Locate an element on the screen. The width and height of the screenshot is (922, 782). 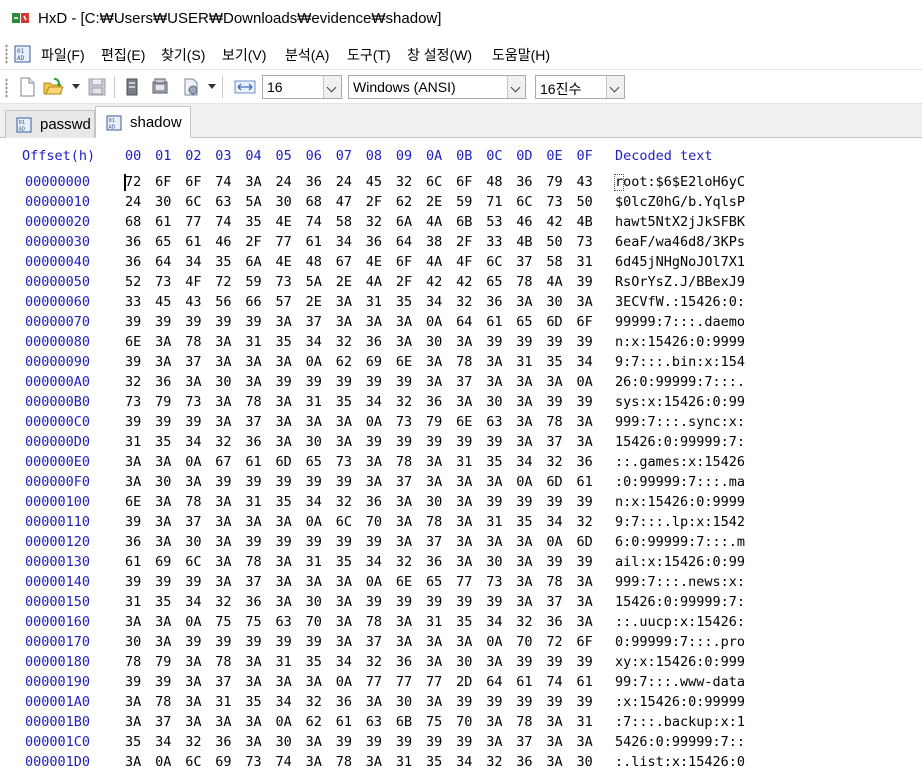
menu-help: 도움말(H) is located at coordinates (521, 55).